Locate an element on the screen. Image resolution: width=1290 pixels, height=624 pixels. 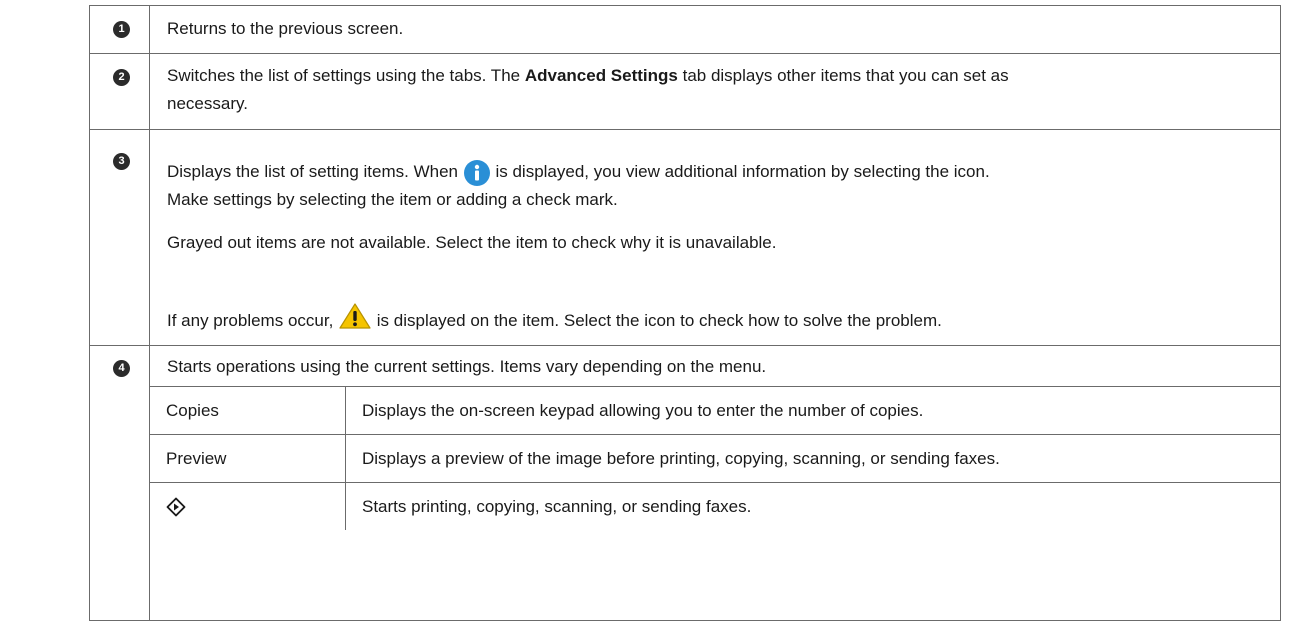
number-badge-3: 3 is located at coordinates (121, 161).